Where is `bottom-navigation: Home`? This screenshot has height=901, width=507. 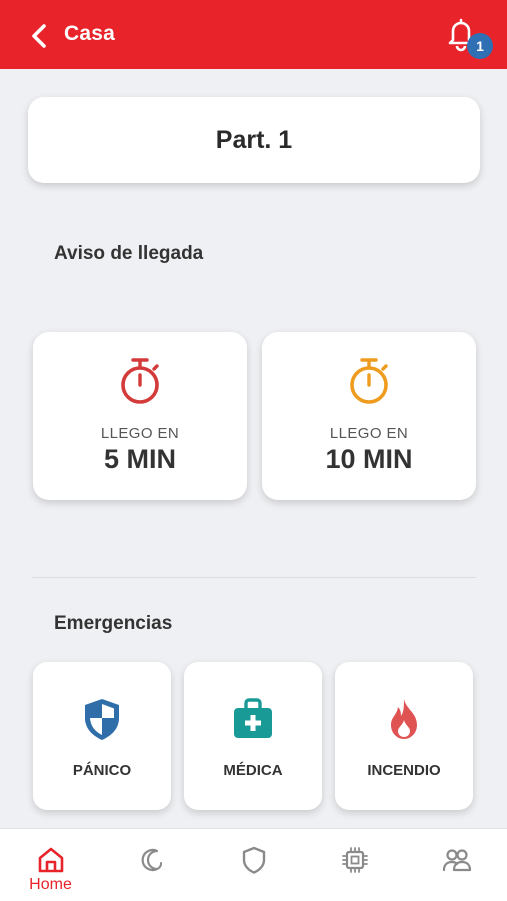 bottom-navigation: Home is located at coordinates (253, 864).